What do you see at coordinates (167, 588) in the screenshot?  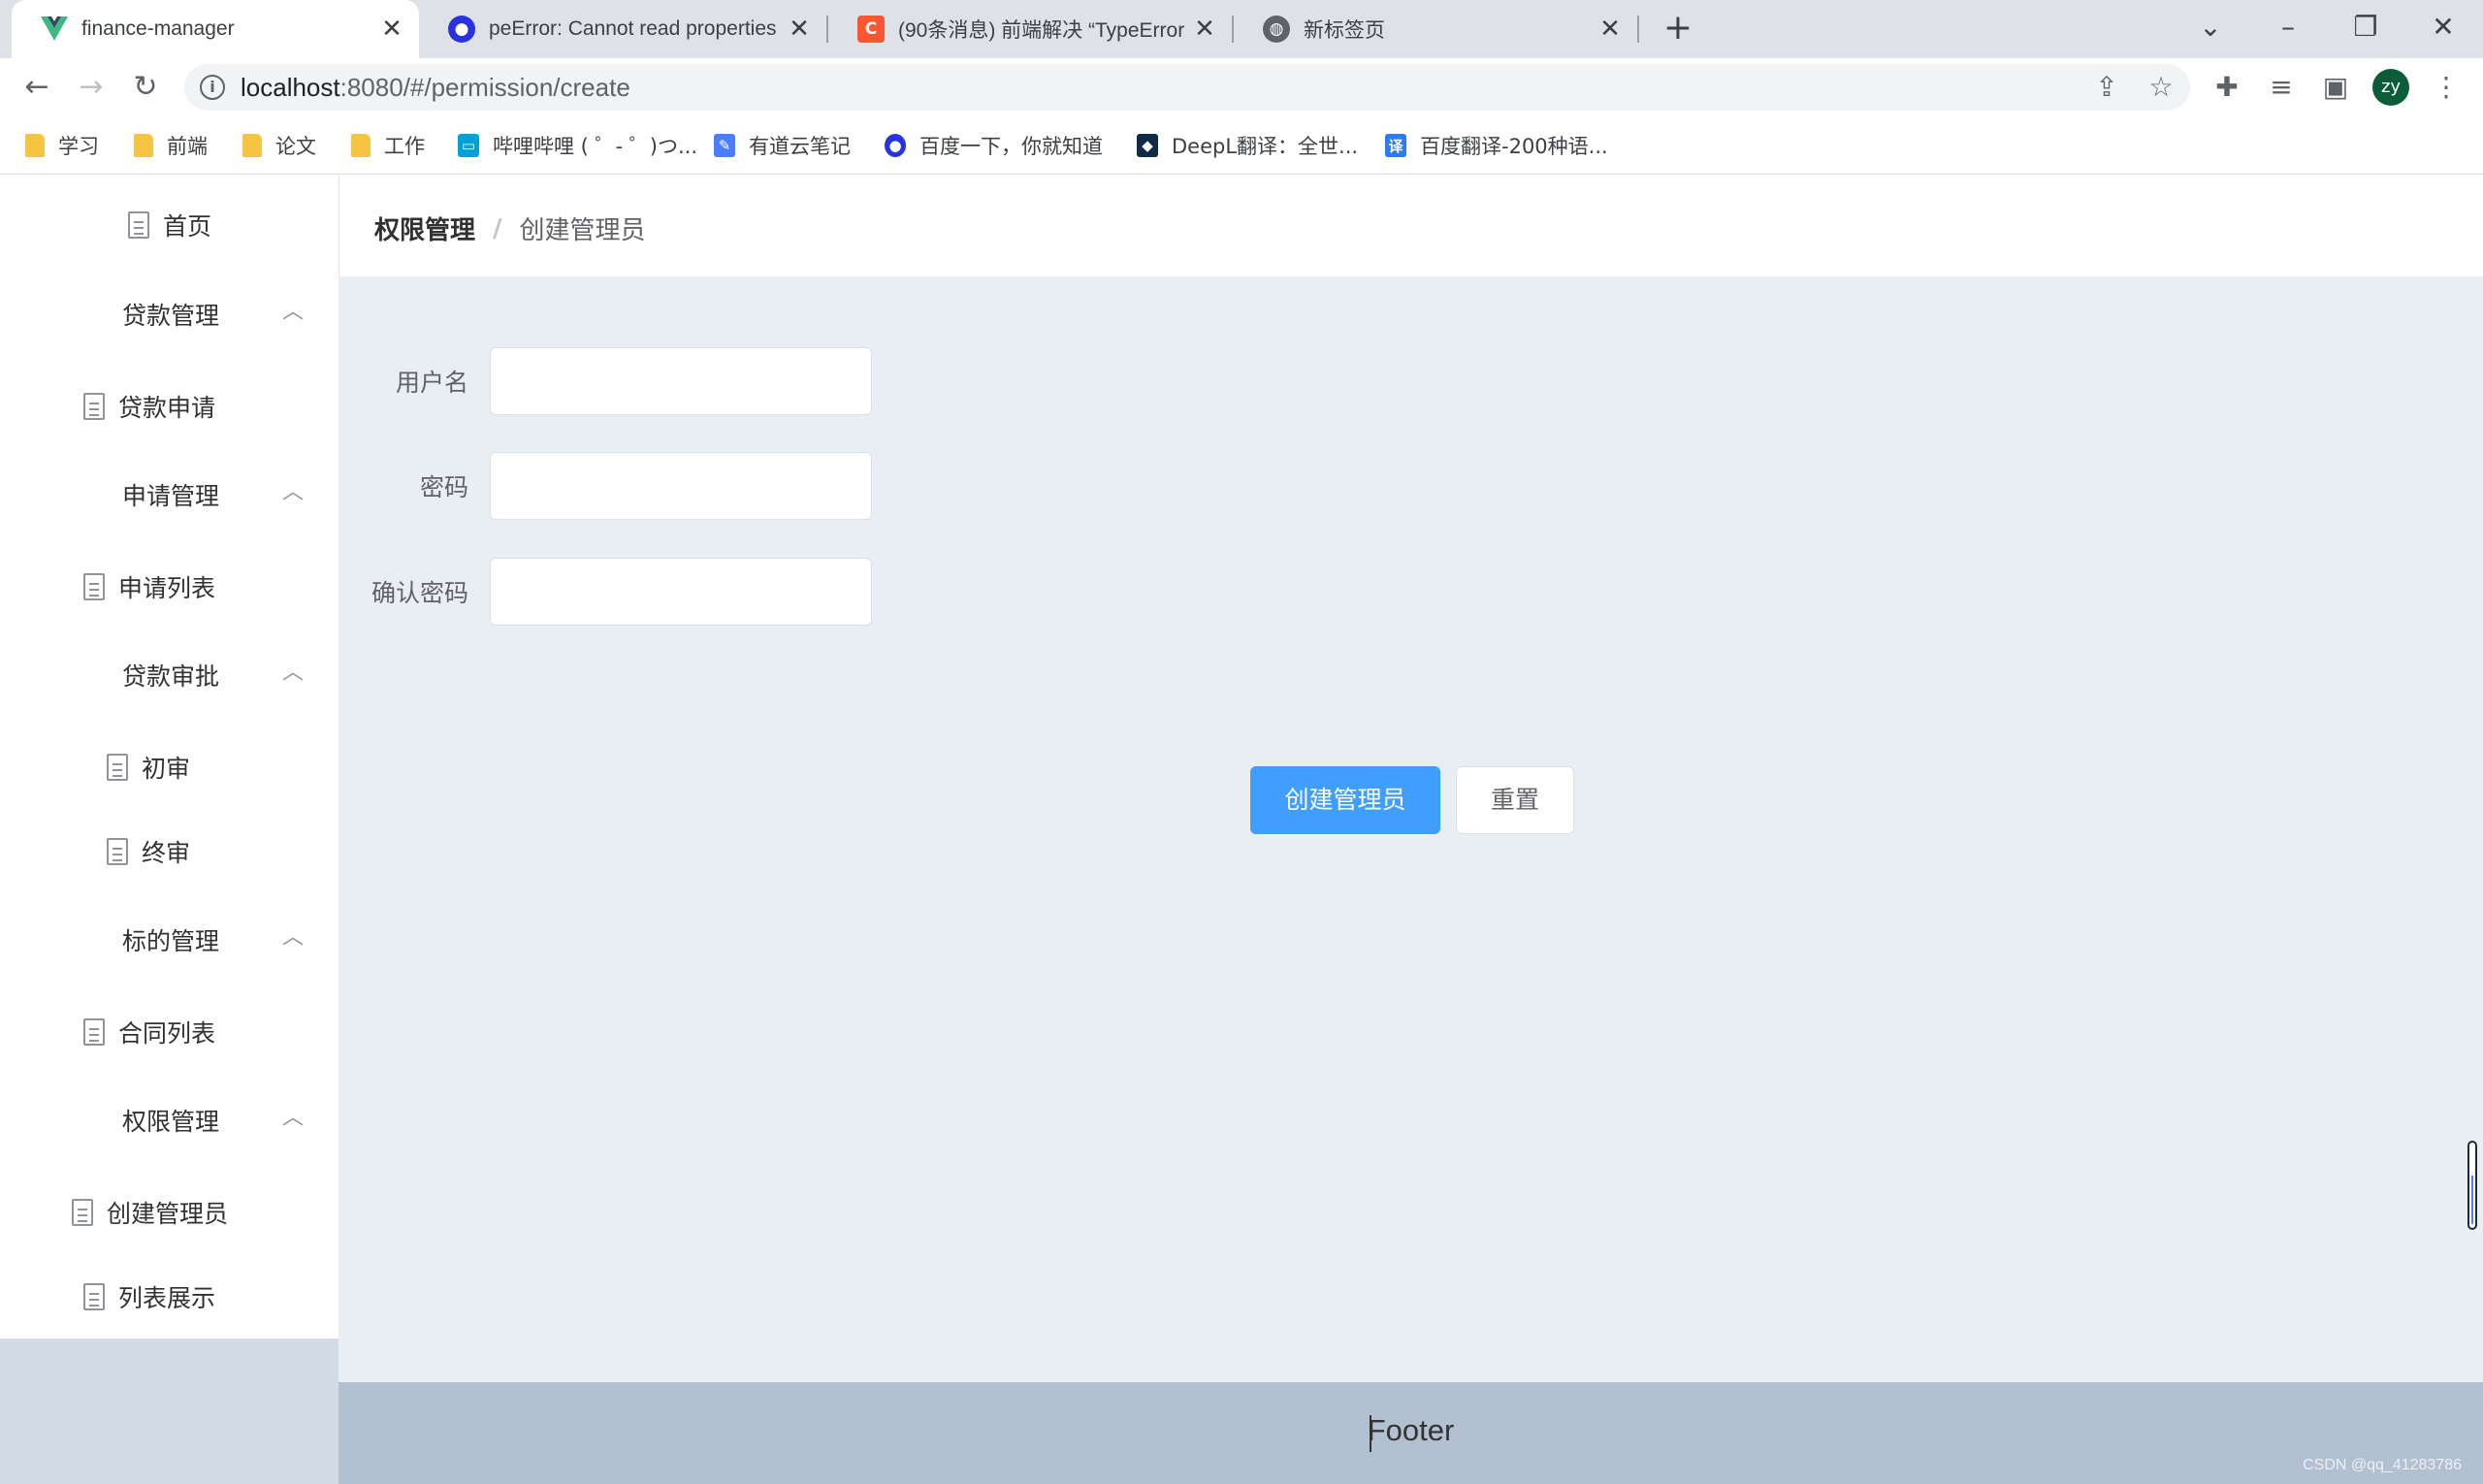 I see `sidebar-item-label: 申请列表` at bounding box center [167, 588].